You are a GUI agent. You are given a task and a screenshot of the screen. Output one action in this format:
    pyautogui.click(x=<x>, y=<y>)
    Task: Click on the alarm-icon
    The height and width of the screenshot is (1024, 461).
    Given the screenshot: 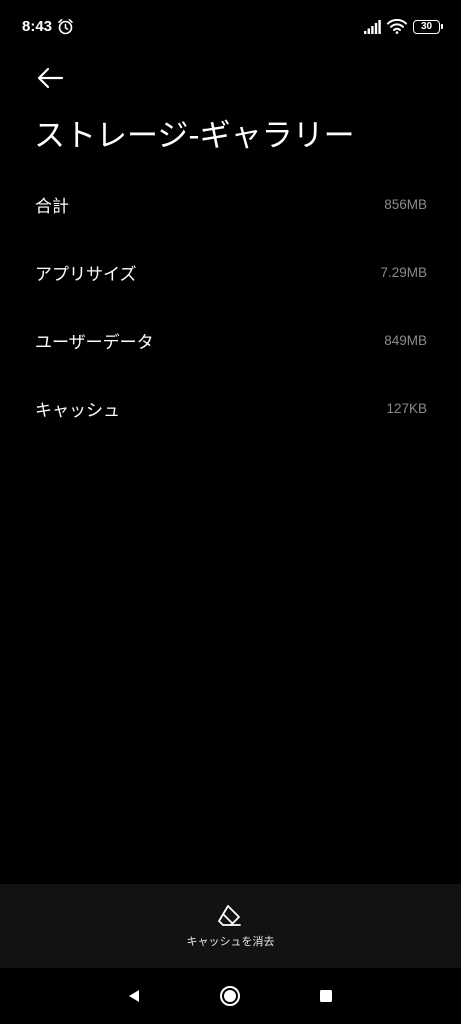 What is the action you would take?
    pyautogui.click(x=65, y=27)
    